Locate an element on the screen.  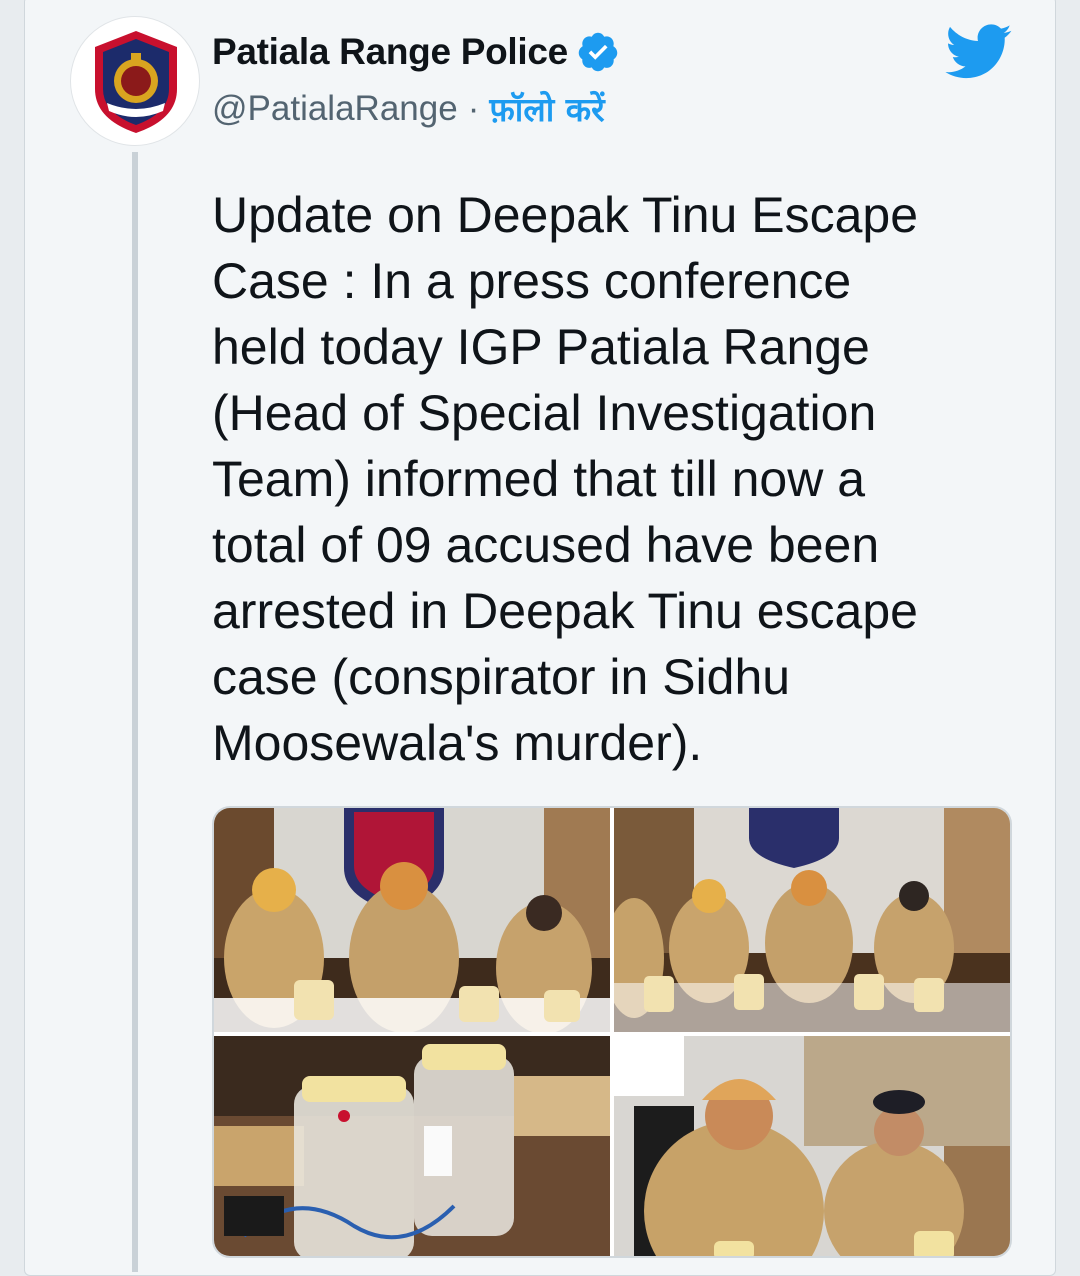
photo-officers-closeup is located at coordinates (812, 1146).